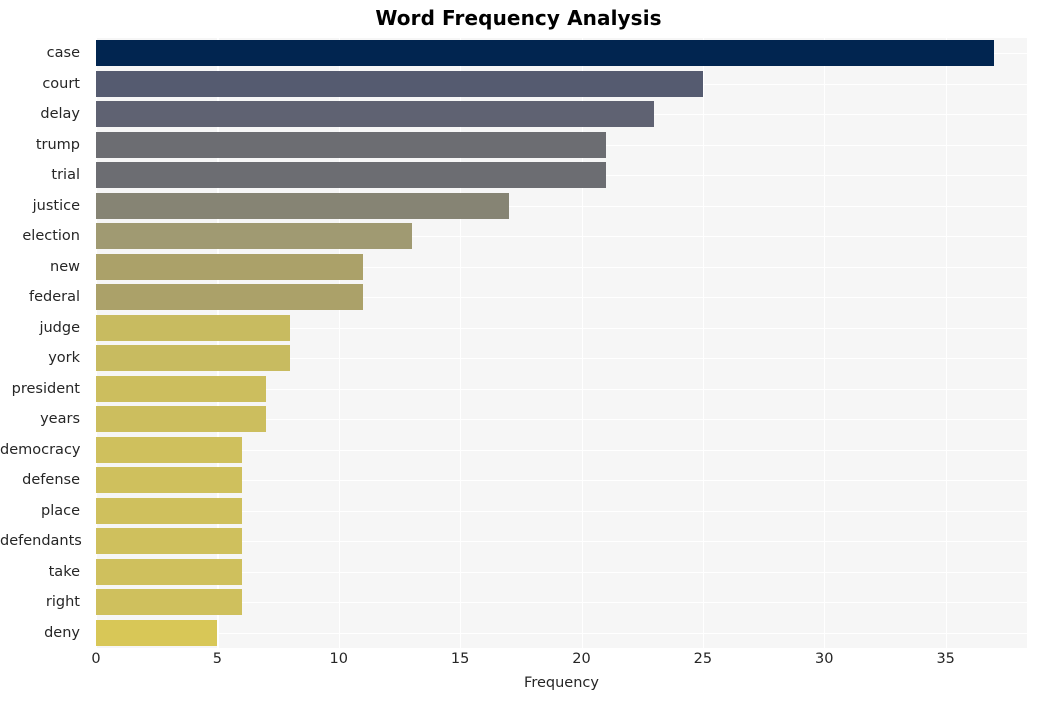 The height and width of the screenshot is (701, 1037). I want to click on x-axis-tick-label: 35, so click(945, 659).